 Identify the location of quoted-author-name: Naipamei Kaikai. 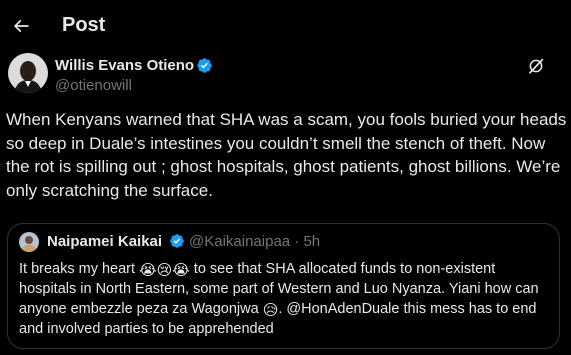
(105, 241).